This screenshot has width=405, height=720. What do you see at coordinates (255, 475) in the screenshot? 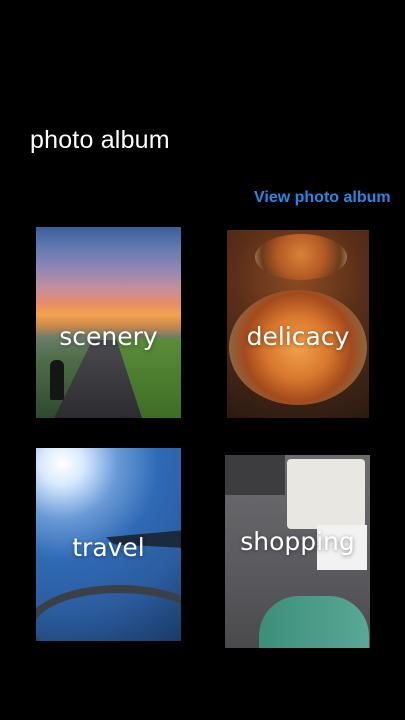
I see `shopping-person-shape` at bounding box center [255, 475].